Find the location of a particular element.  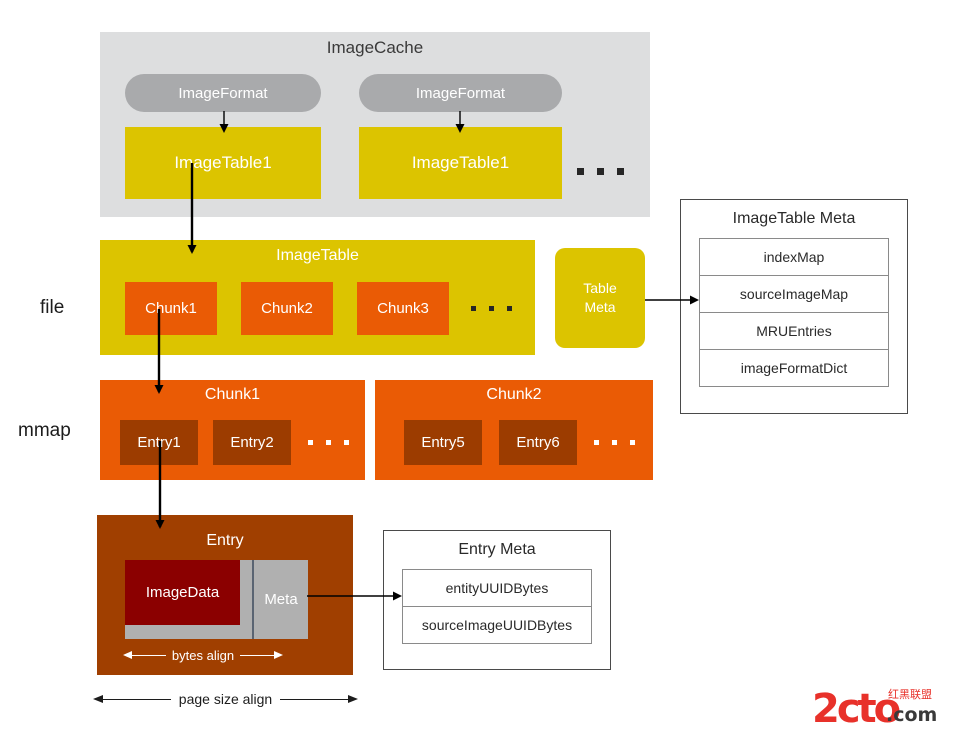

entry-detail-title: Entry is located at coordinates (225, 540).